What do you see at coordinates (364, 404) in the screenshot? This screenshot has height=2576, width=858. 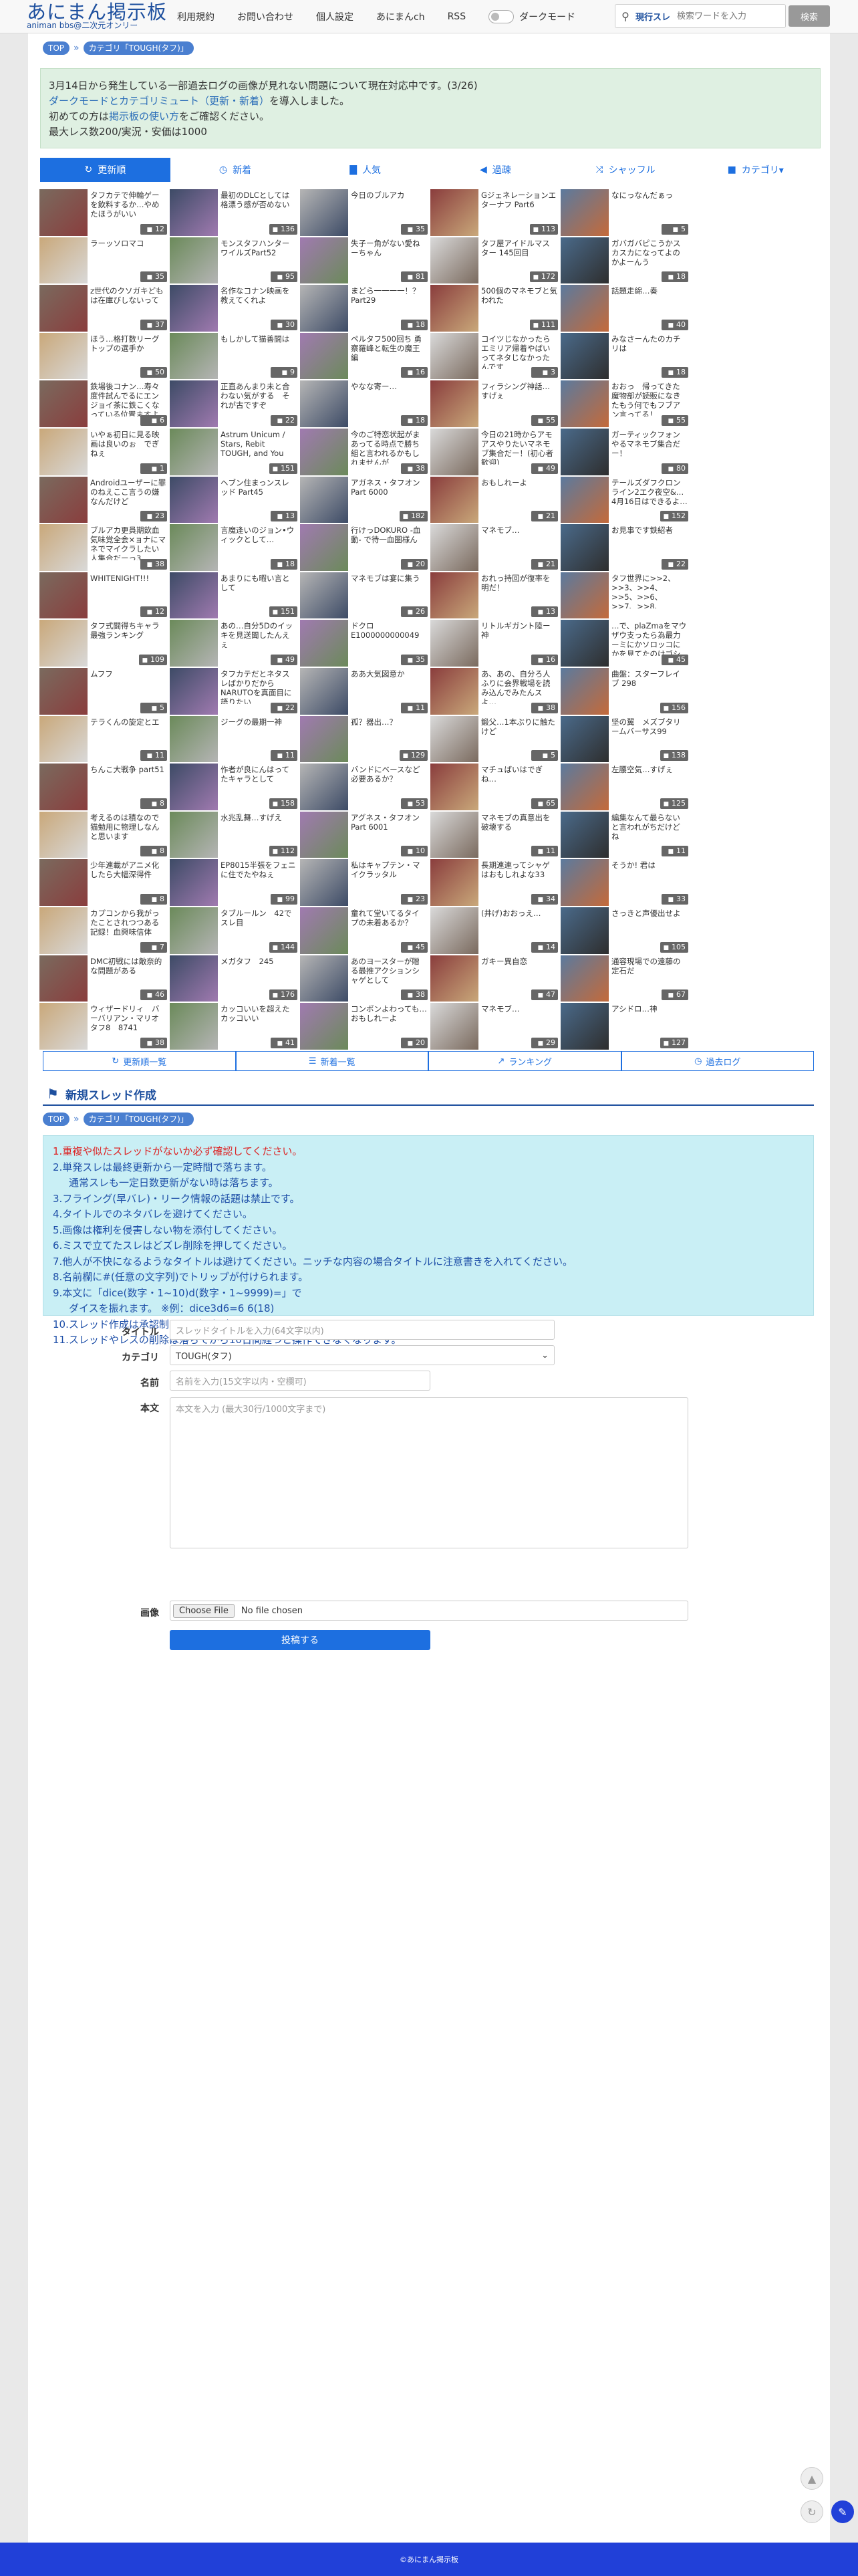 I see `thread-item: やなな寄ー… ■ 18` at bounding box center [364, 404].